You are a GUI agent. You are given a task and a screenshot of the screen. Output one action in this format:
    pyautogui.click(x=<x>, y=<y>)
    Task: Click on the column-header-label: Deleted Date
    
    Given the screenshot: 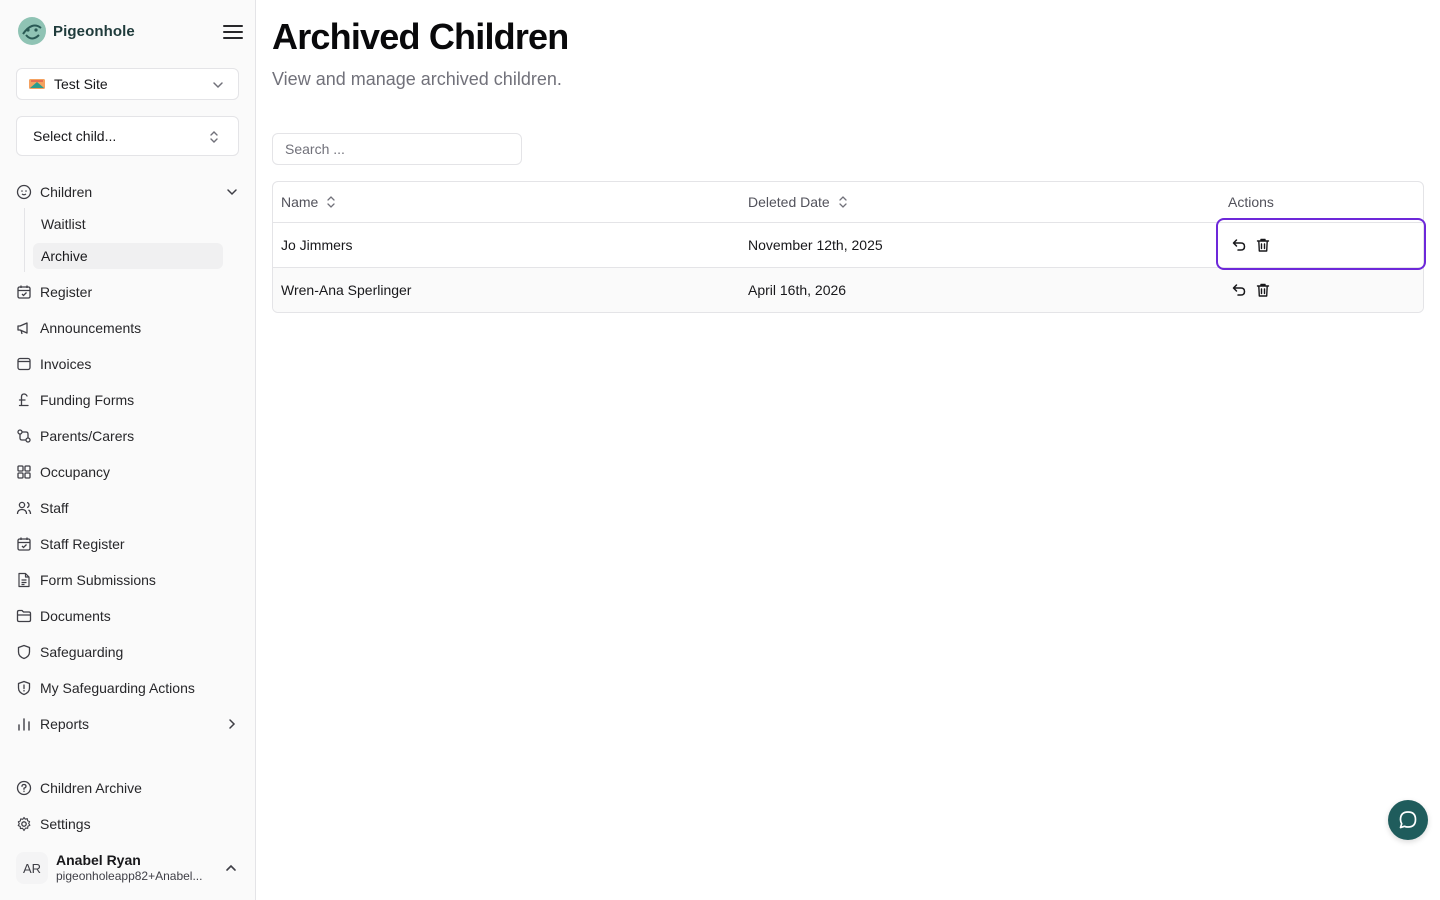 What is the action you would take?
    pyautogui.click(x=789, y=202)
    